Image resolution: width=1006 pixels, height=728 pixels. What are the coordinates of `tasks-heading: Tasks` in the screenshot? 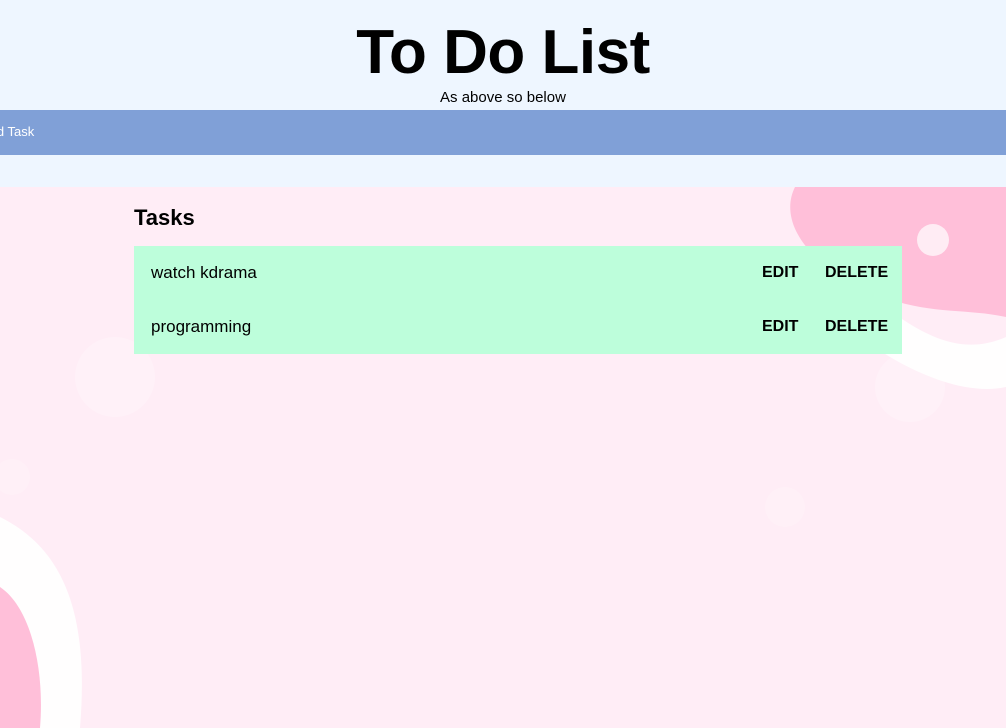 It's located at (164, 217).